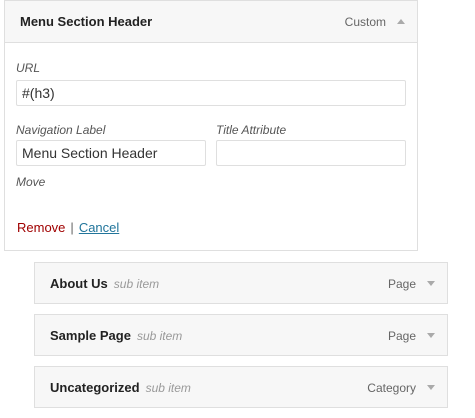 The width and height of the screenshot is (475, 418). I want to click on item-actions: Remove | Cancel, so click(68, 227).